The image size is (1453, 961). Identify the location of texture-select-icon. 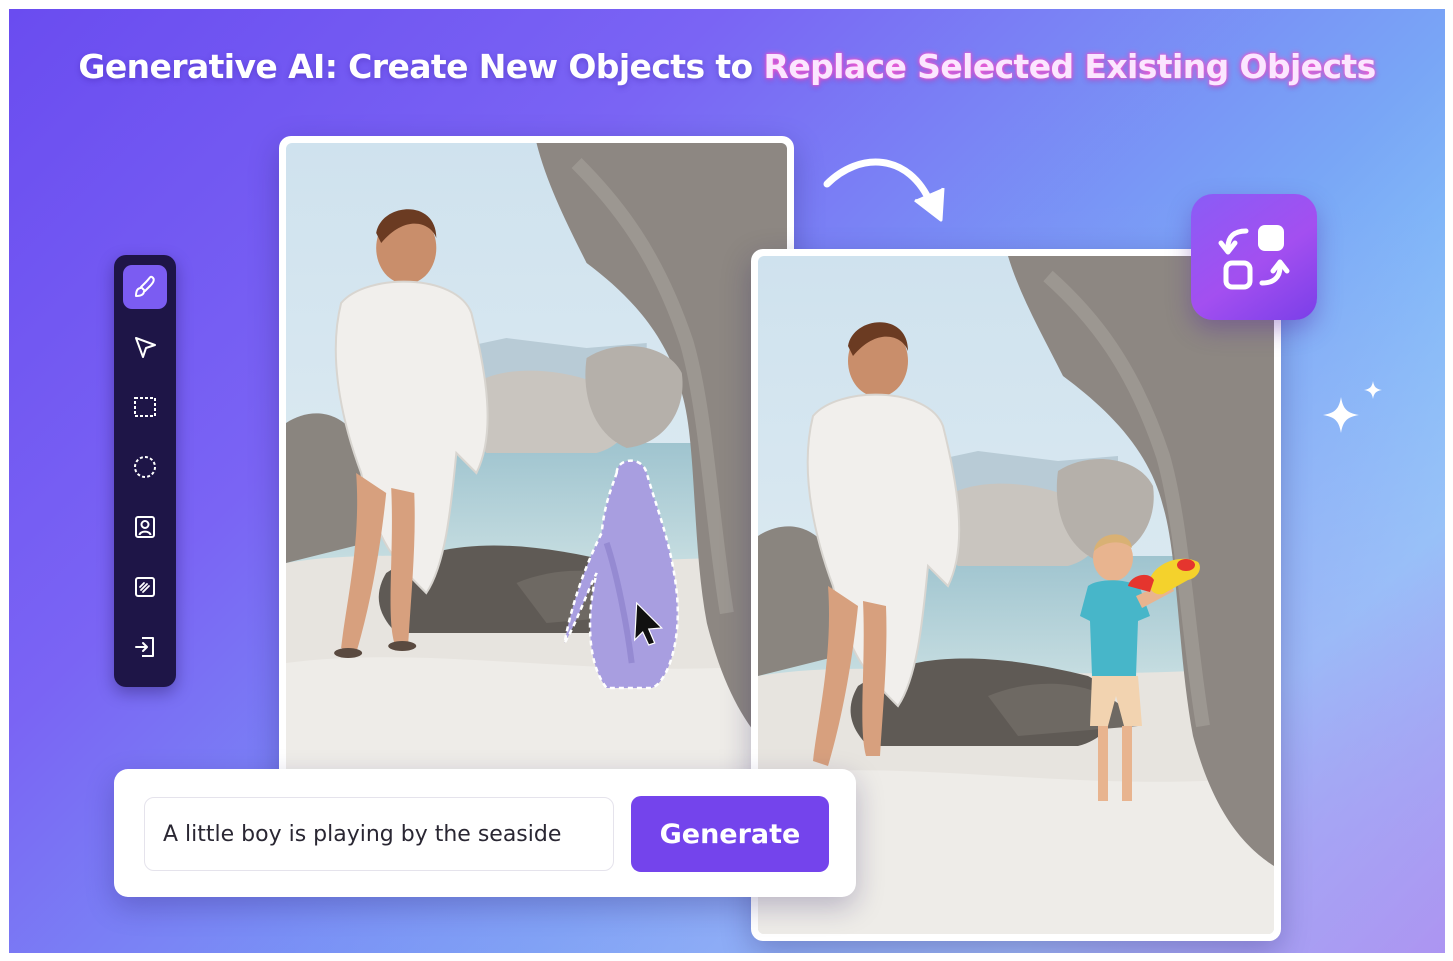
(145, 587).